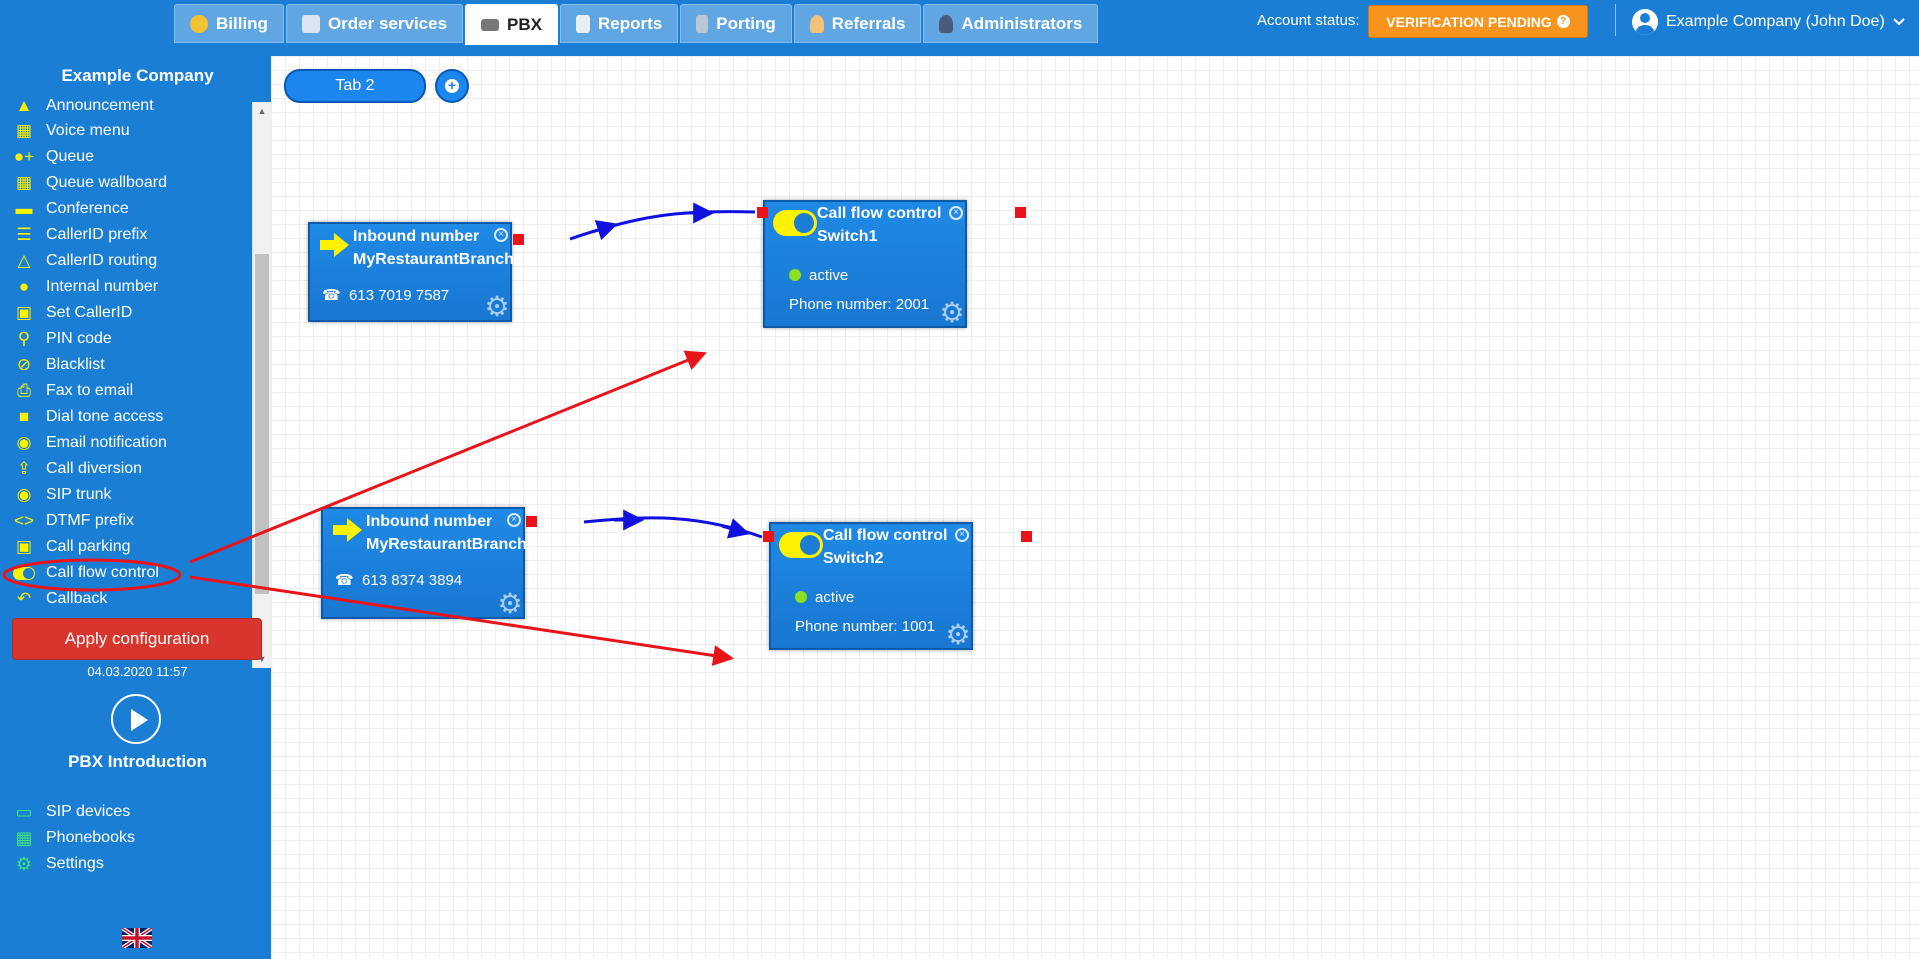 Image resolution: width=1919 pixels, height=959 pixels. Describe the element at coordinates (72, 391) in the screenshot. I see `sidebar-item-fax-to-email: ⎙ Fax to email` at that location.